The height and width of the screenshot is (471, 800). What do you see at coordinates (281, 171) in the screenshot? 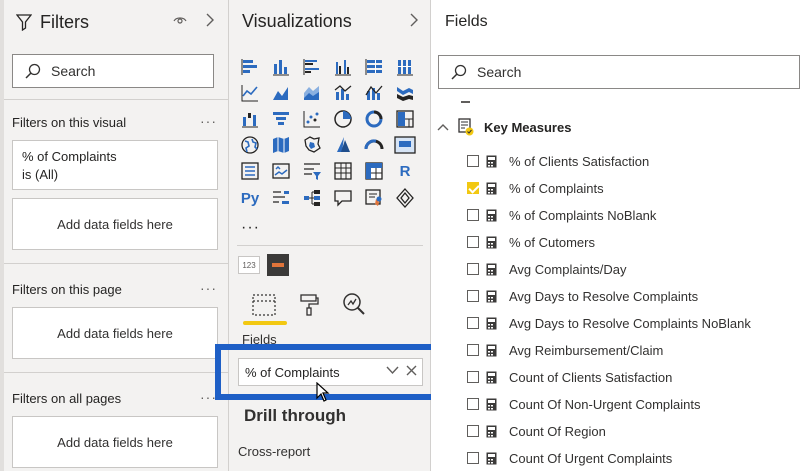
I see `kpi-icon` at bounding box center [281, 171].